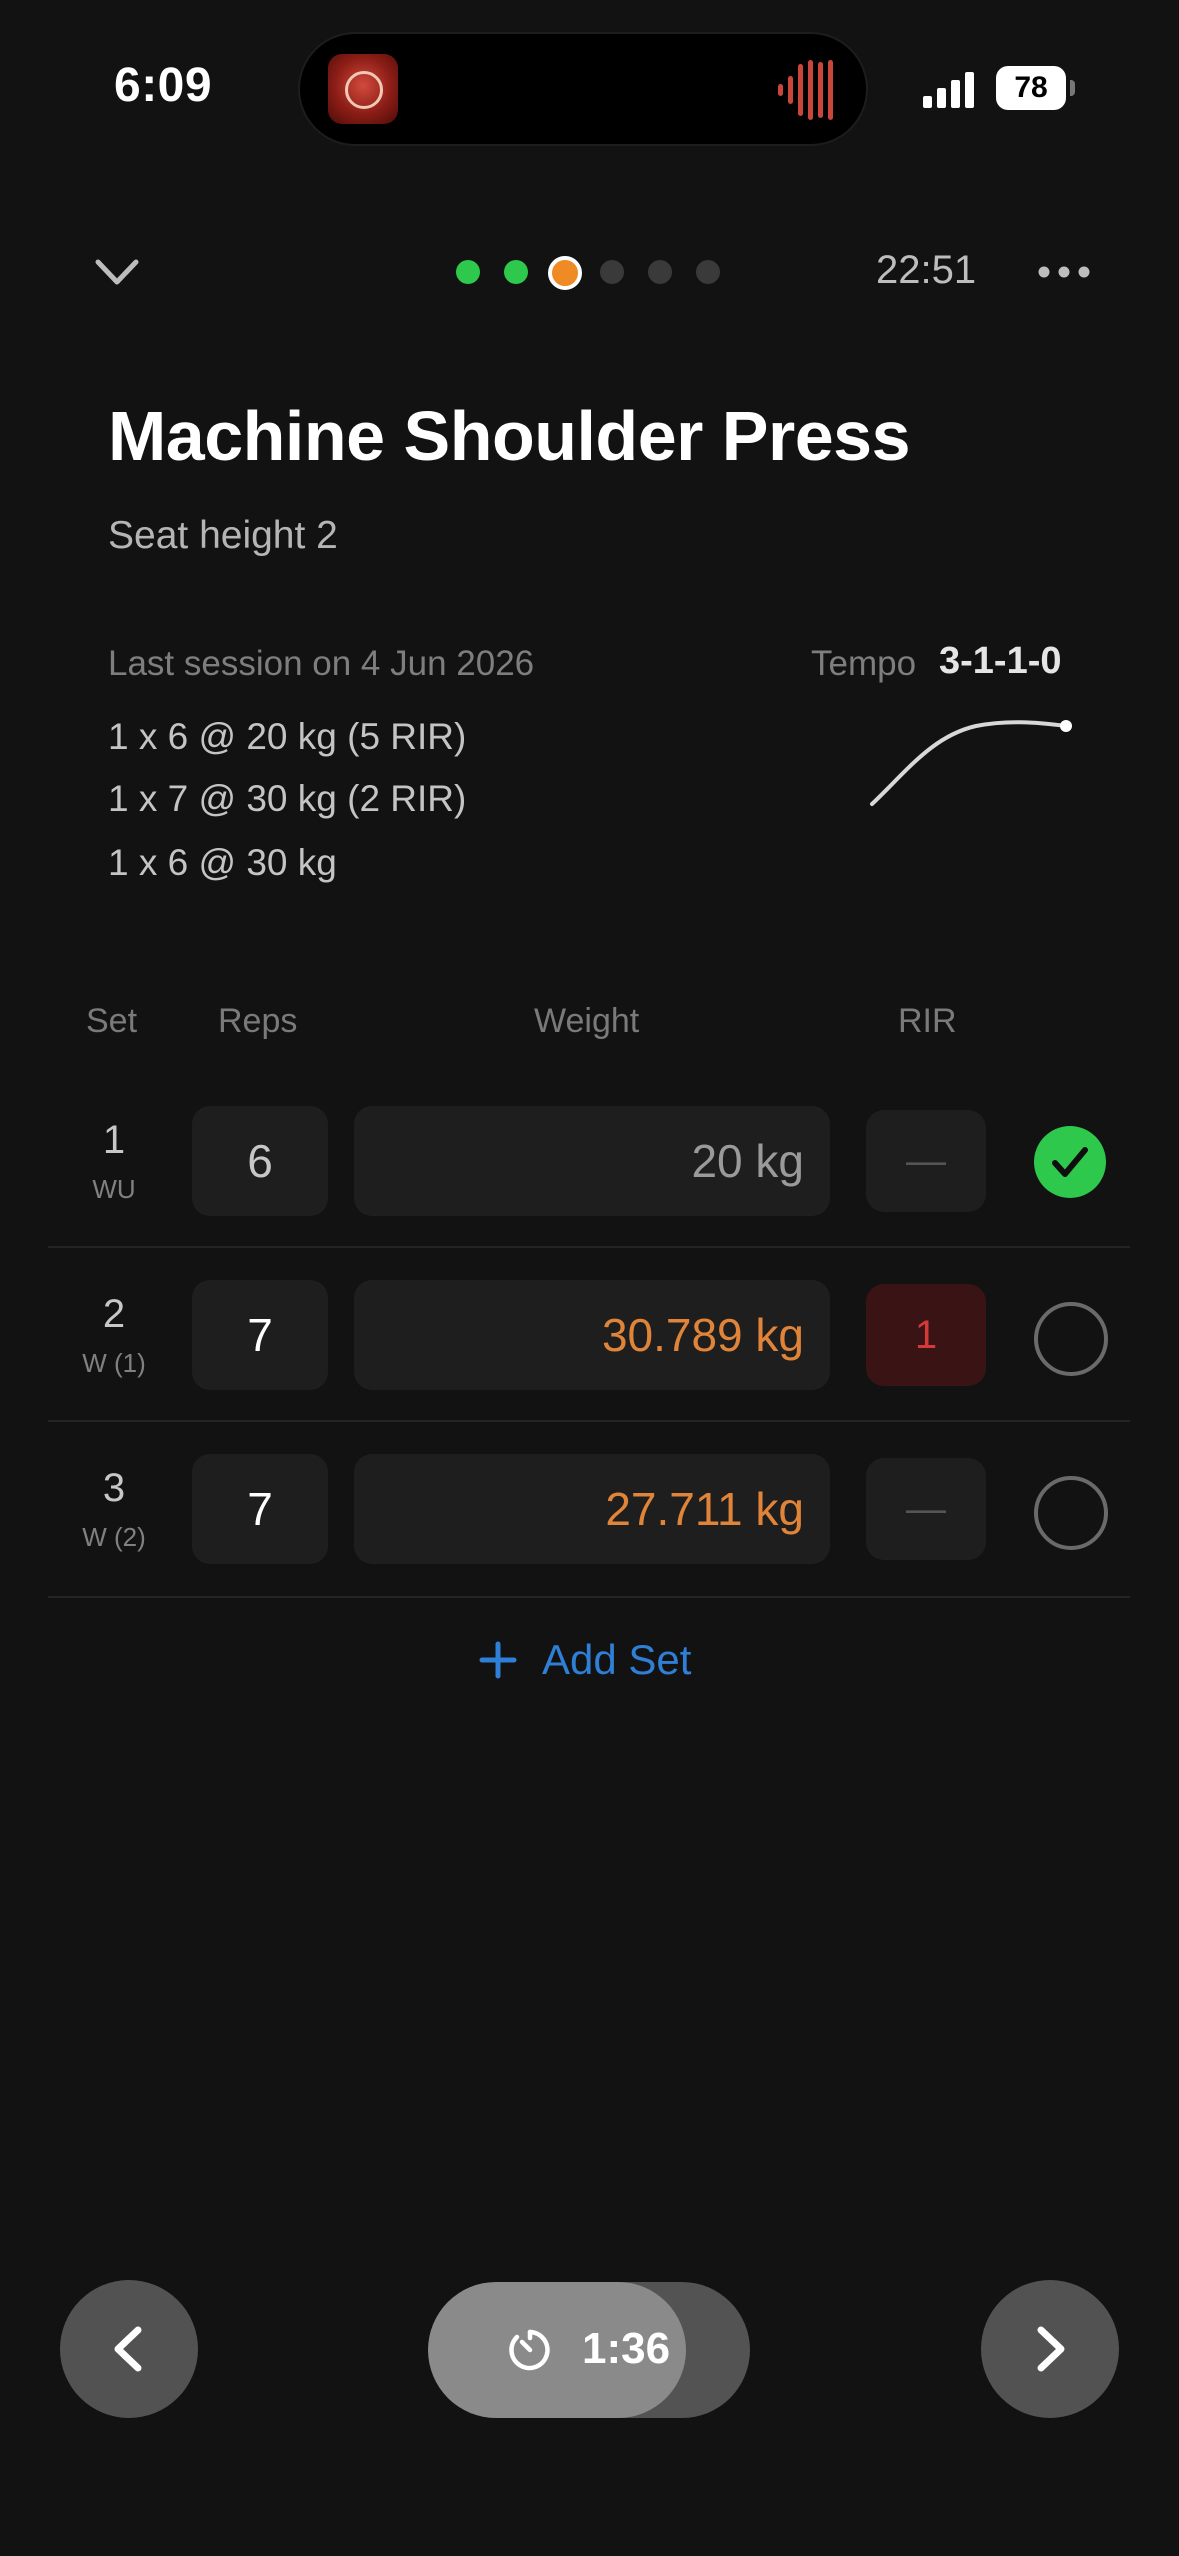 This screenshot has height=2556, width=1179. Describe the element at coordinates (1031, 88) in the screenshot. I see `battery-icon: 78` at that location.